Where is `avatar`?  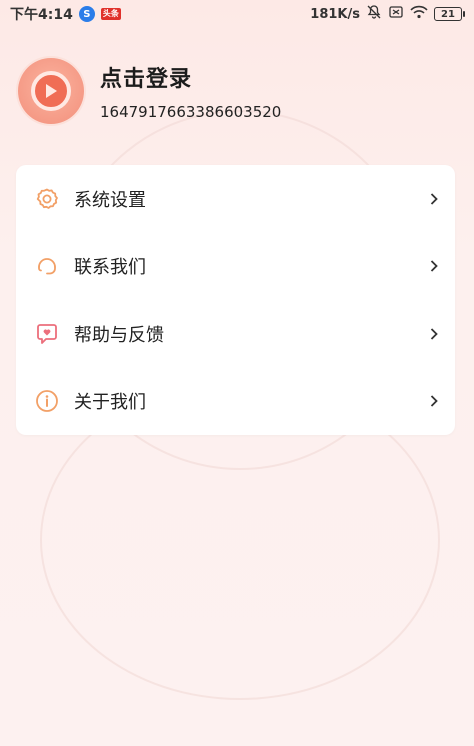
avatar is located at coordinates (51, 91).